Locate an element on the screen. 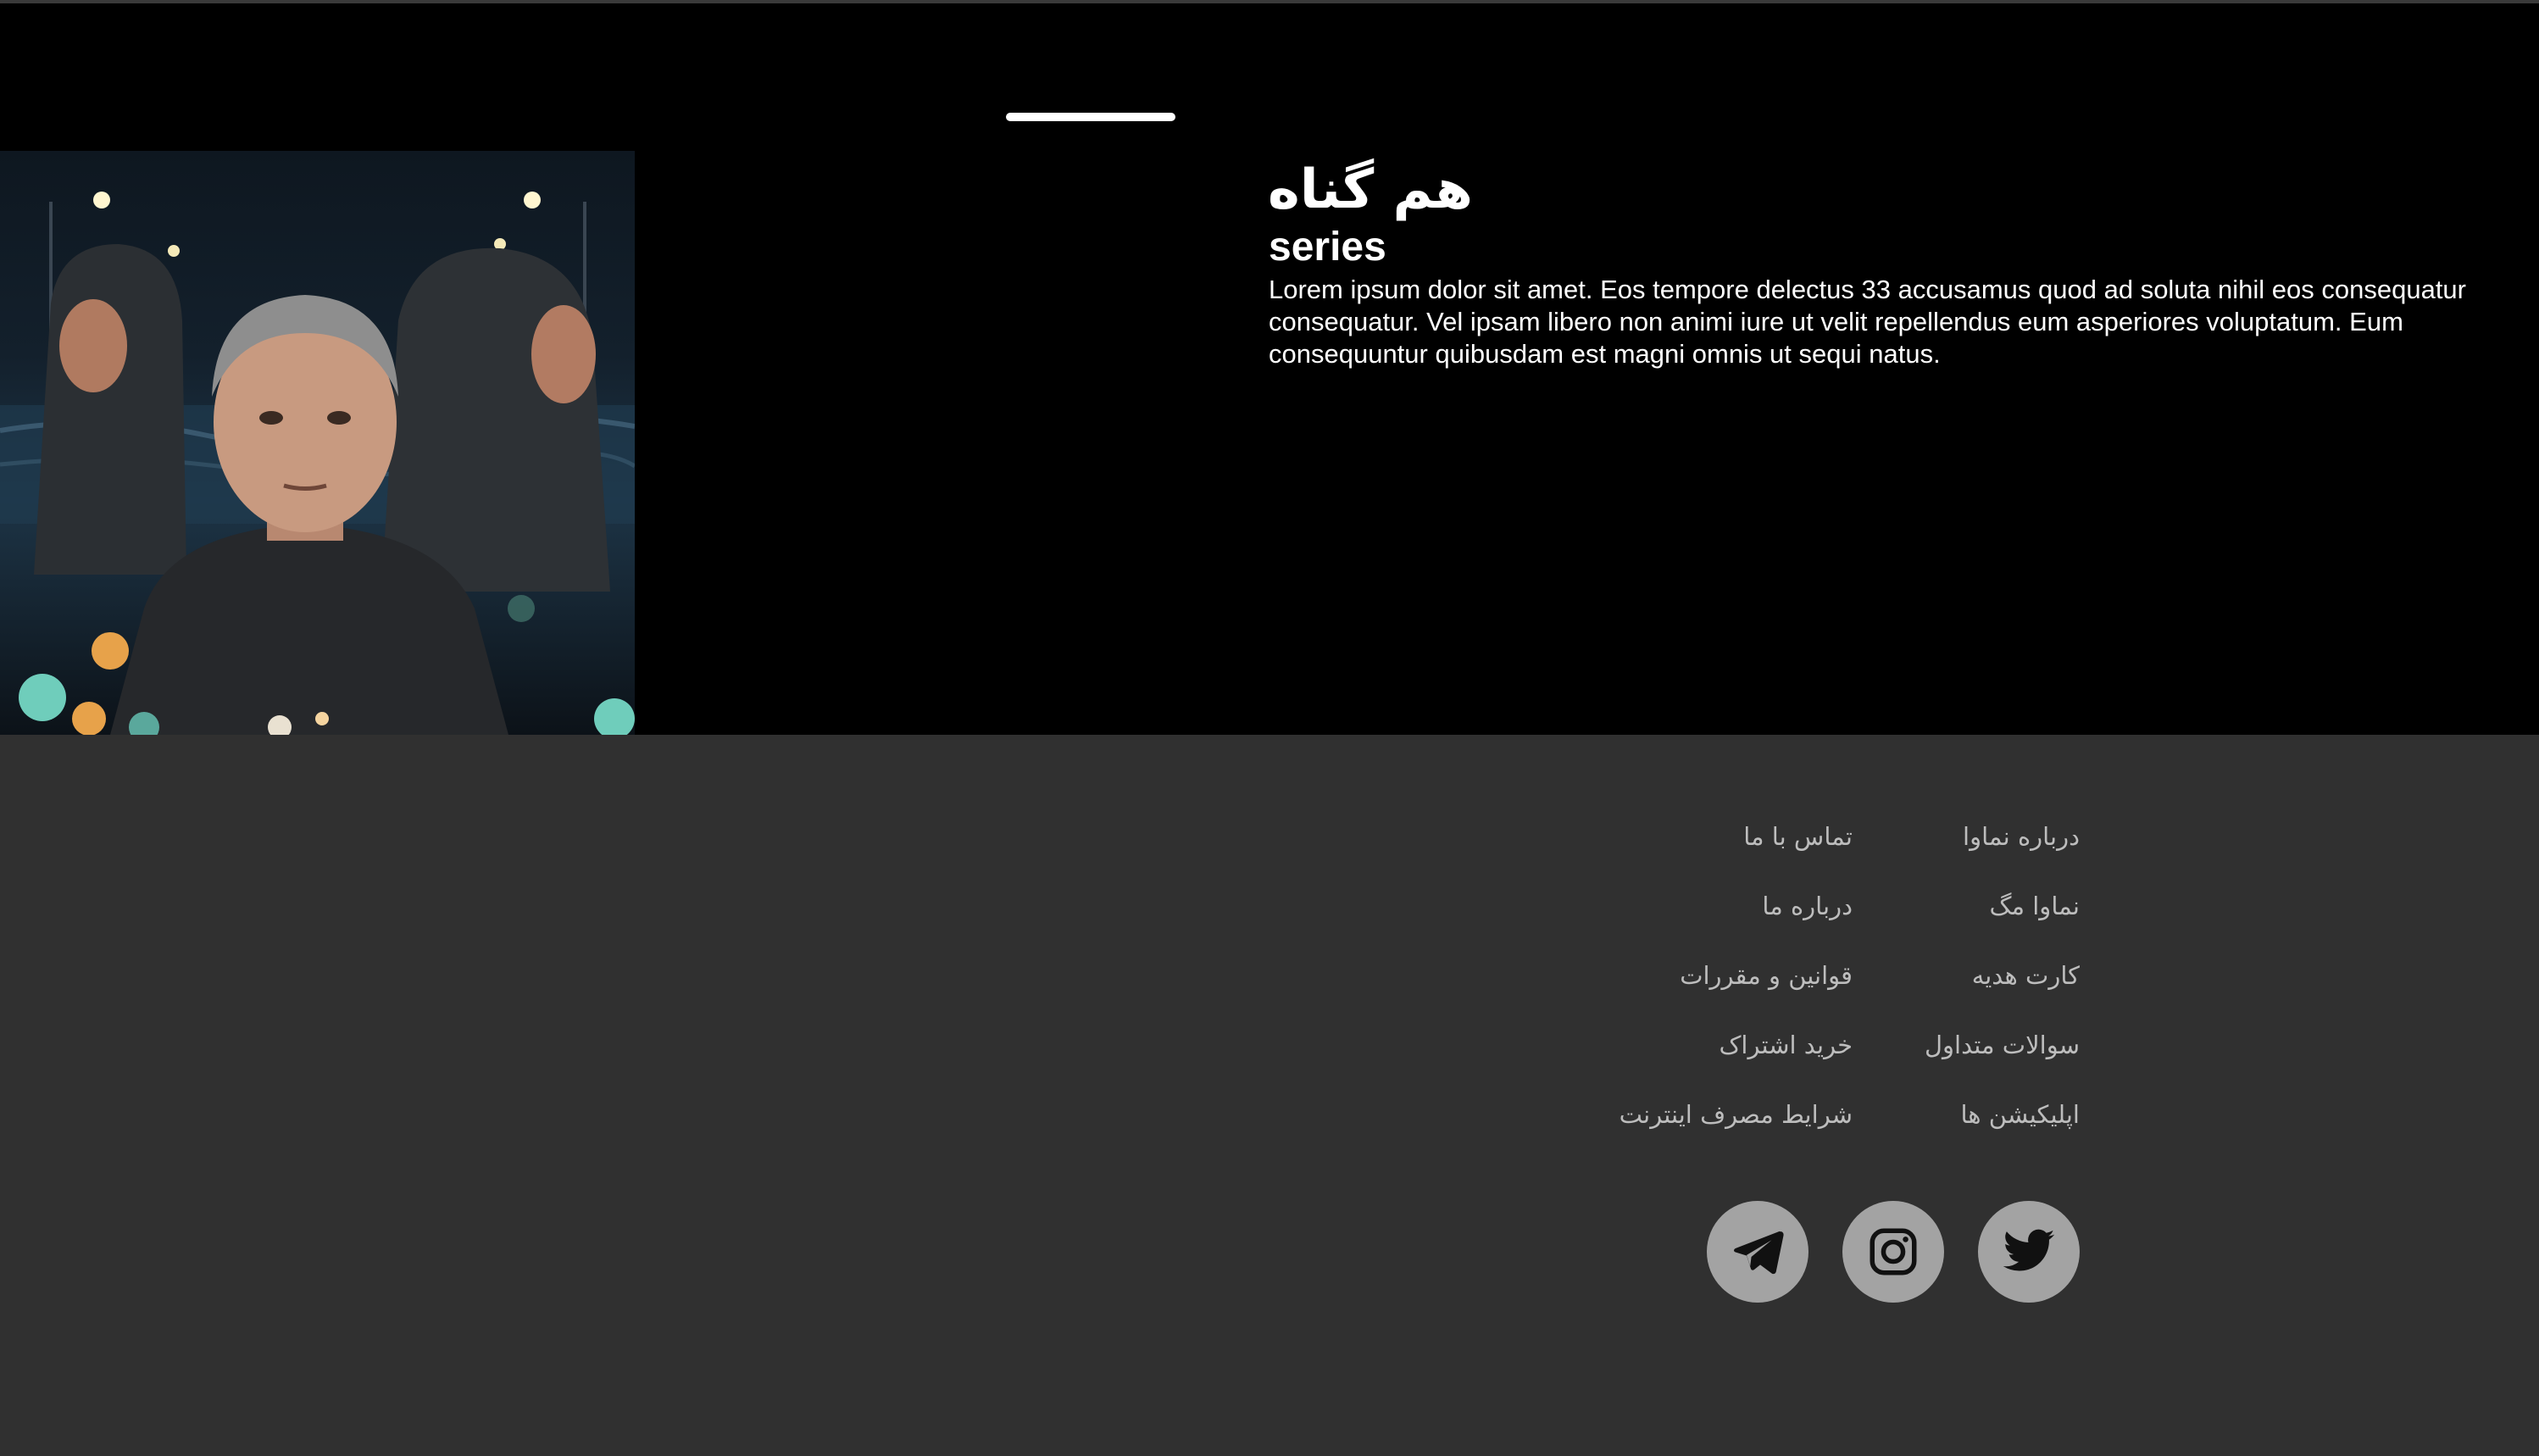  footer-link-terms: قوانین و مقررات is located at coordinates (1766, 975).